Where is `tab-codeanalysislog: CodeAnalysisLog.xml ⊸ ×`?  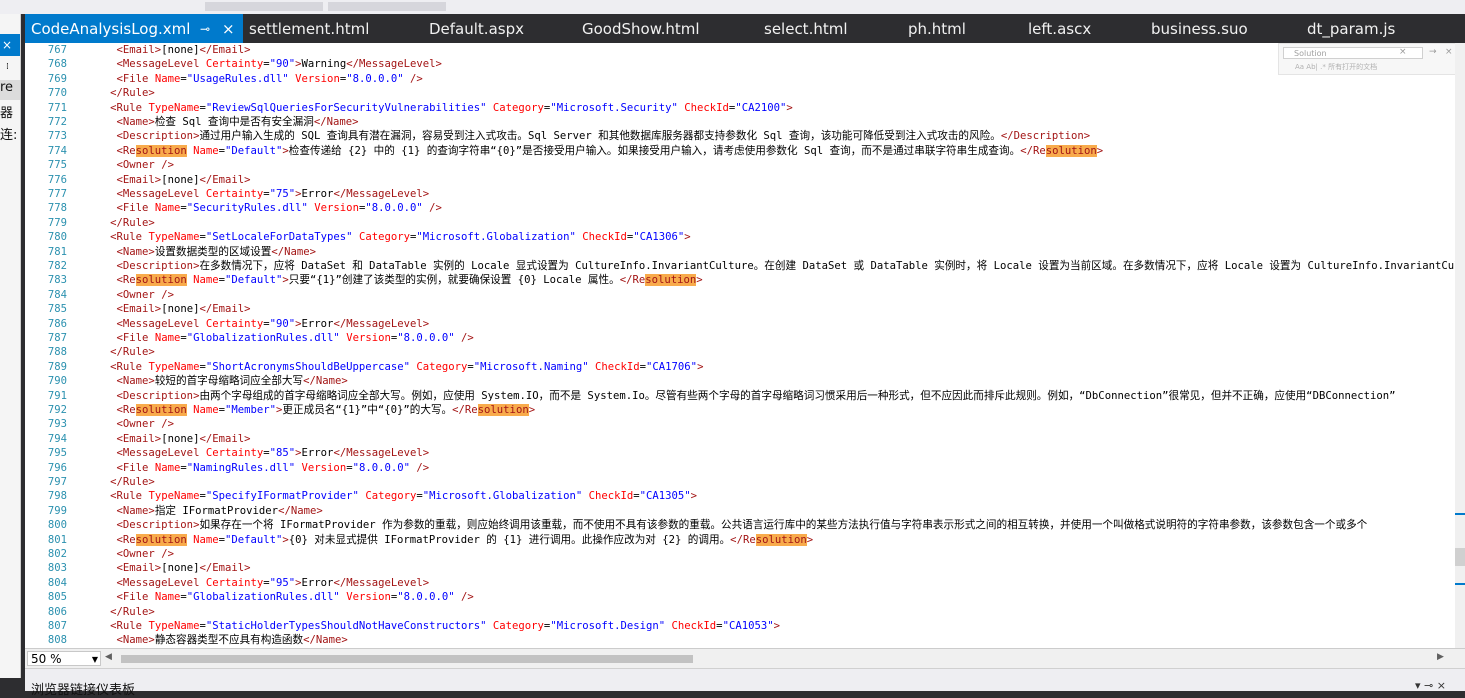
tab-codeanalysislog: CodeAnalysisLog.xml ⊸ × is located at coordinates (134, 28).